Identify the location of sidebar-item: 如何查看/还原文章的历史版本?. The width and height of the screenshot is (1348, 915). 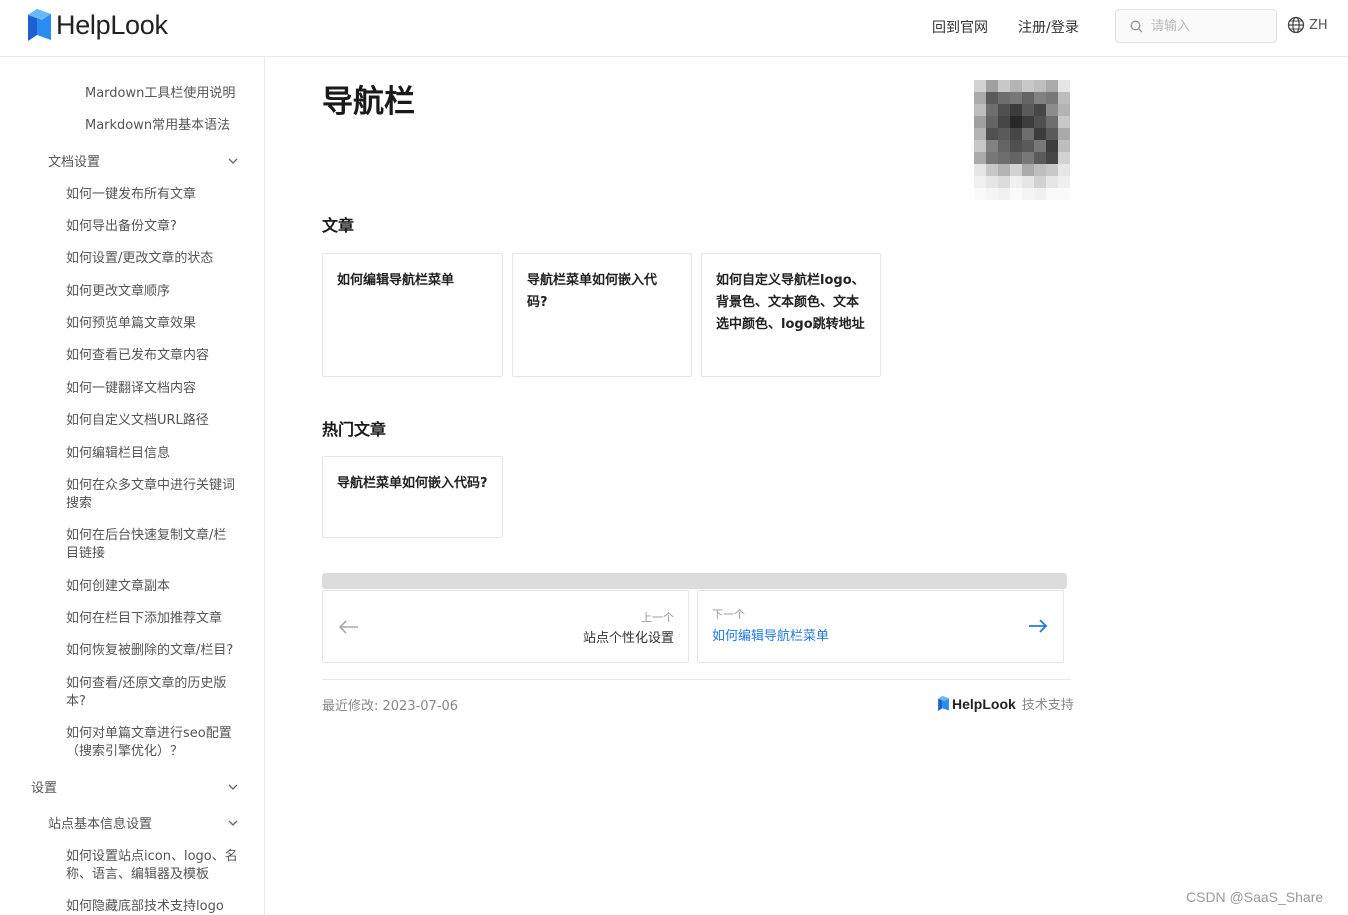
(152, 693).